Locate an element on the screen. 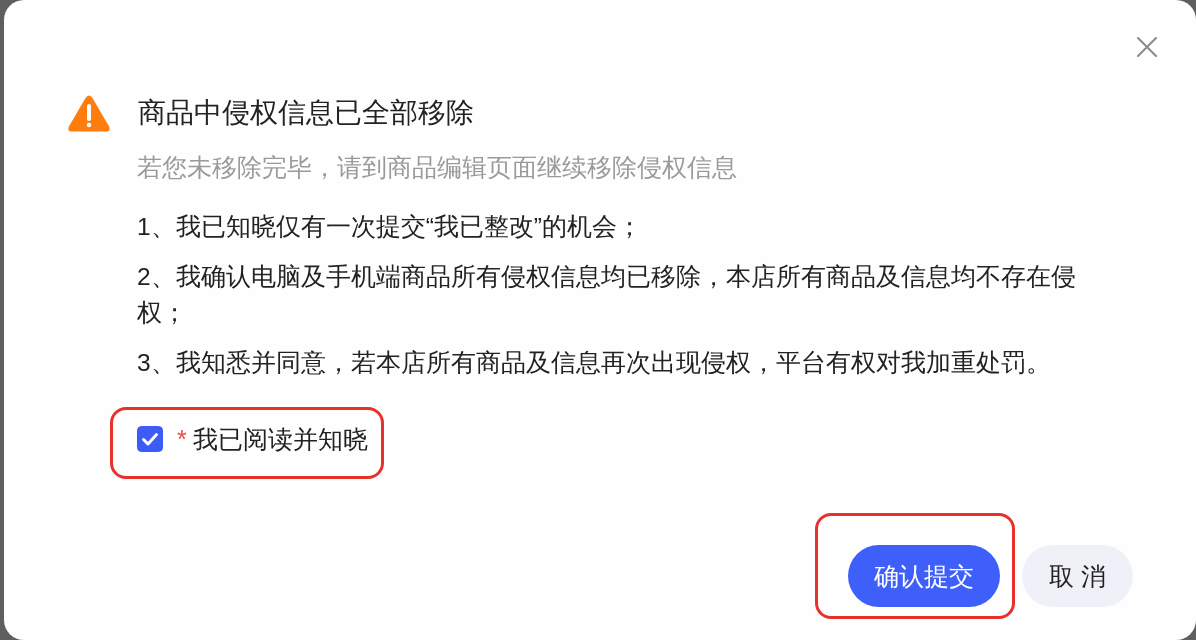 This screenshot has width=1196, height=640. warning-icon is located at coordinates (89, 113).